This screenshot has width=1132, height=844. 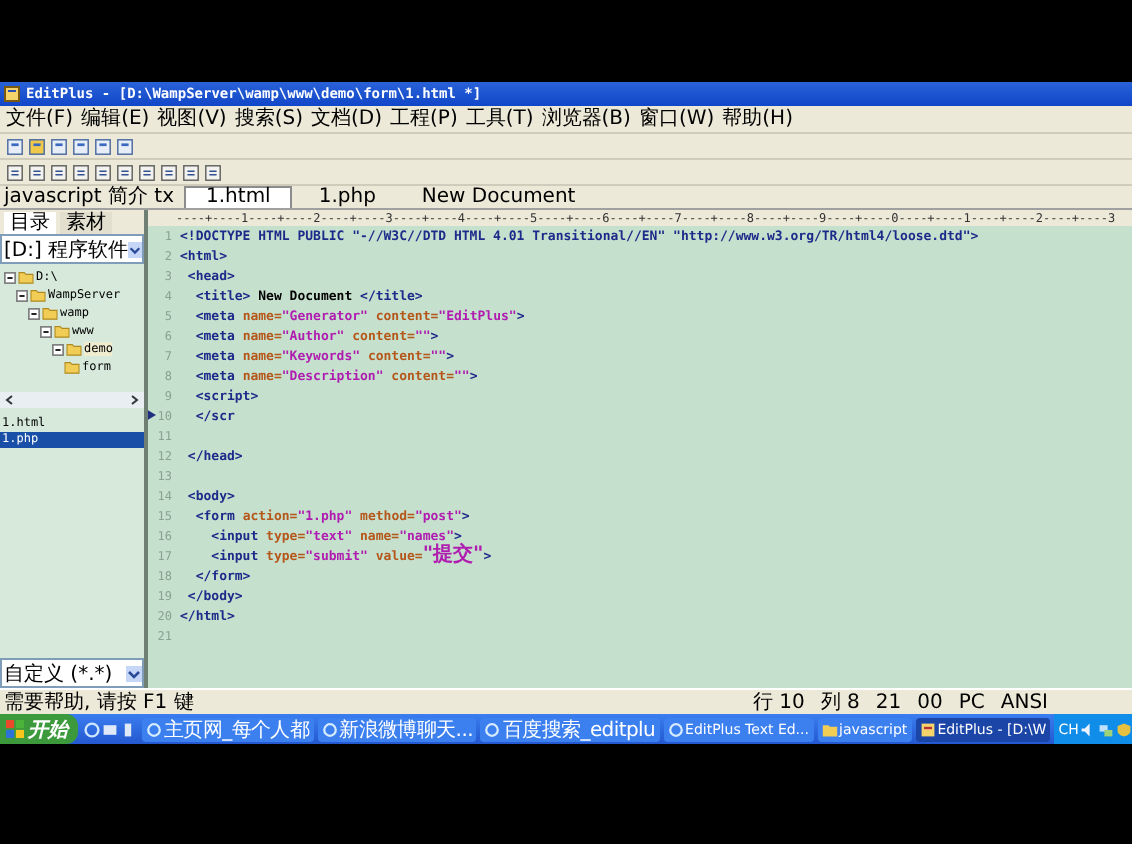 What do you see at coordinates (930, 702) in the screenshot?
I see `status-field: 00` at bounding box center [930, 702].